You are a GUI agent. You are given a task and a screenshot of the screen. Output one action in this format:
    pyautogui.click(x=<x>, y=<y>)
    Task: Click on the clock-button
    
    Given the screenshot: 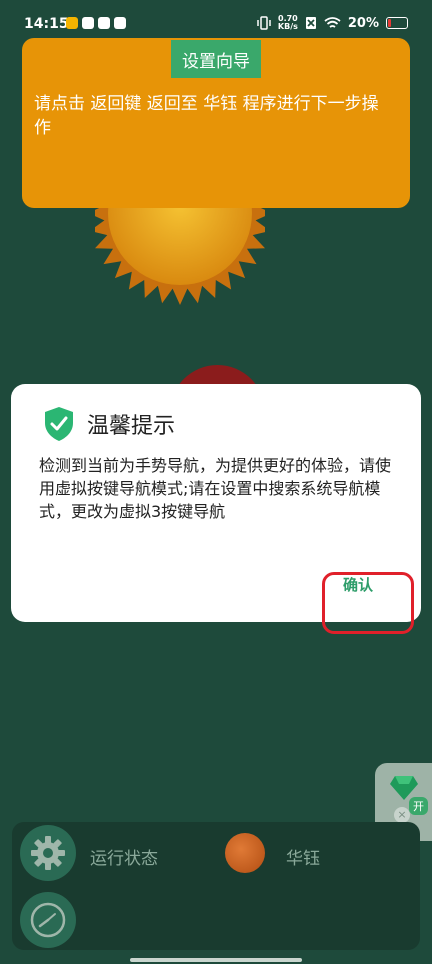 What is the action you would take?
    pyautogui.click(x=48, y=920)
    